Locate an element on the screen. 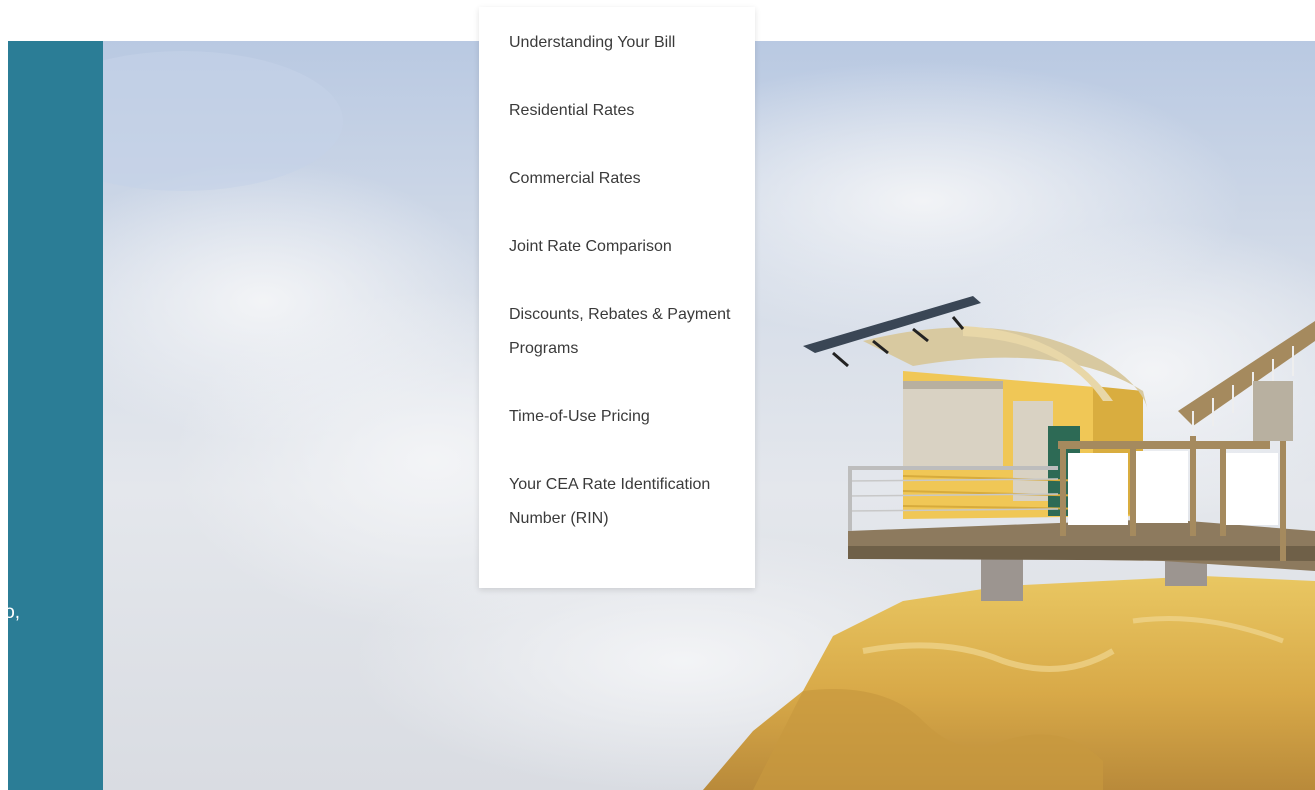  menu-item-discounts-rebates: Discounts, Rebates & Payment Programs is located at coordinates (627, 332).